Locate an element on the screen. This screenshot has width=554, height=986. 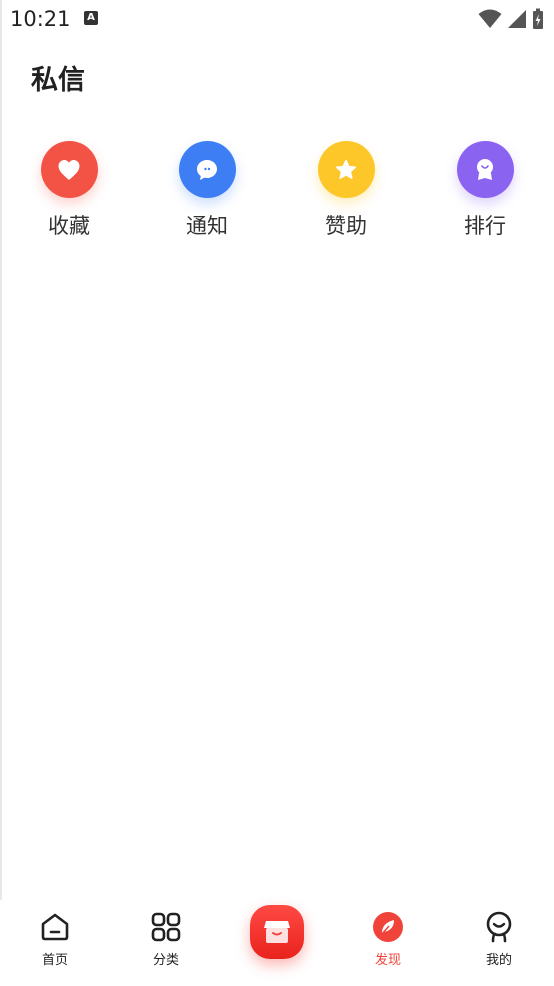
nav-item-category: 分类 is located at coordinates (166, 939).